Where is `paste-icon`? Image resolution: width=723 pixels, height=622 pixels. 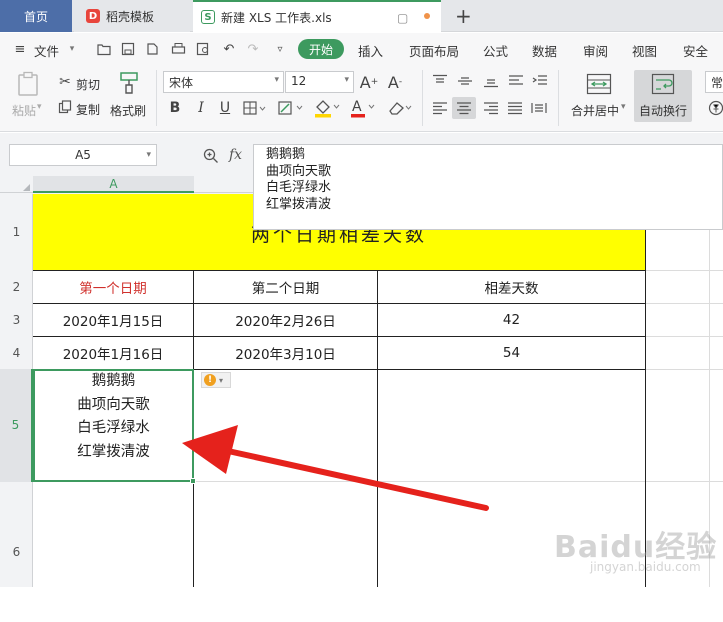
paste-icon is located at coordinates (28, 84).